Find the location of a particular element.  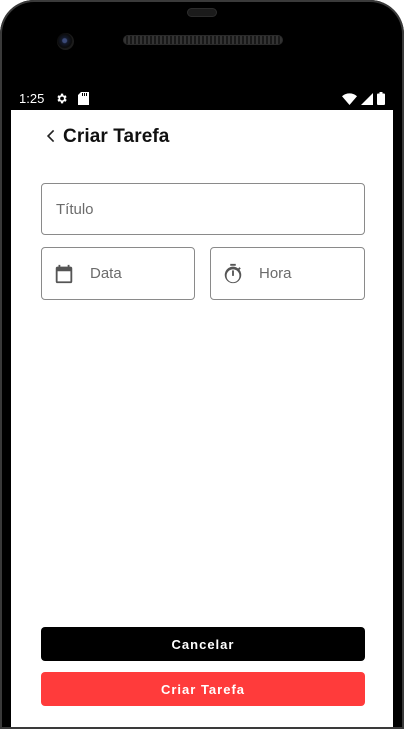

back-button is located at coordinates (51, 138).